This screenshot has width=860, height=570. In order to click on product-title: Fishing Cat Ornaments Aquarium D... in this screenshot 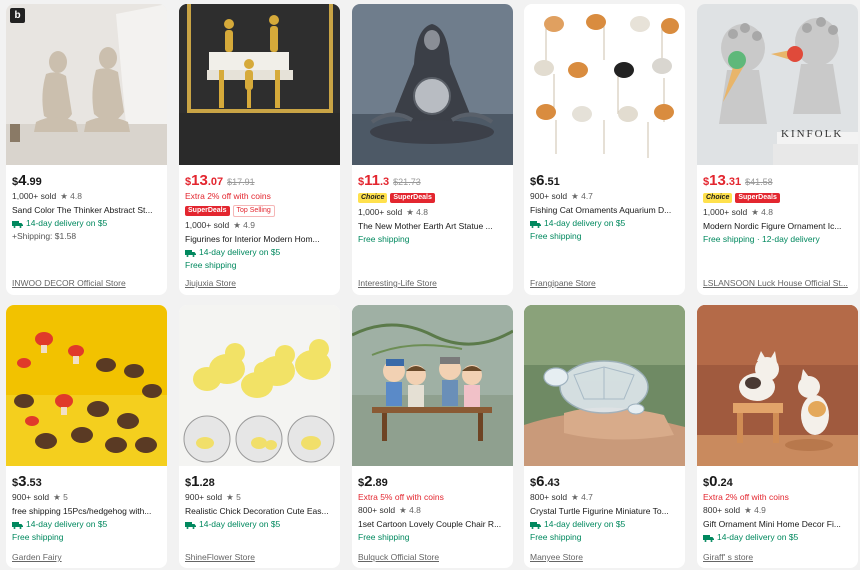, I will do `click(606, 210)`.